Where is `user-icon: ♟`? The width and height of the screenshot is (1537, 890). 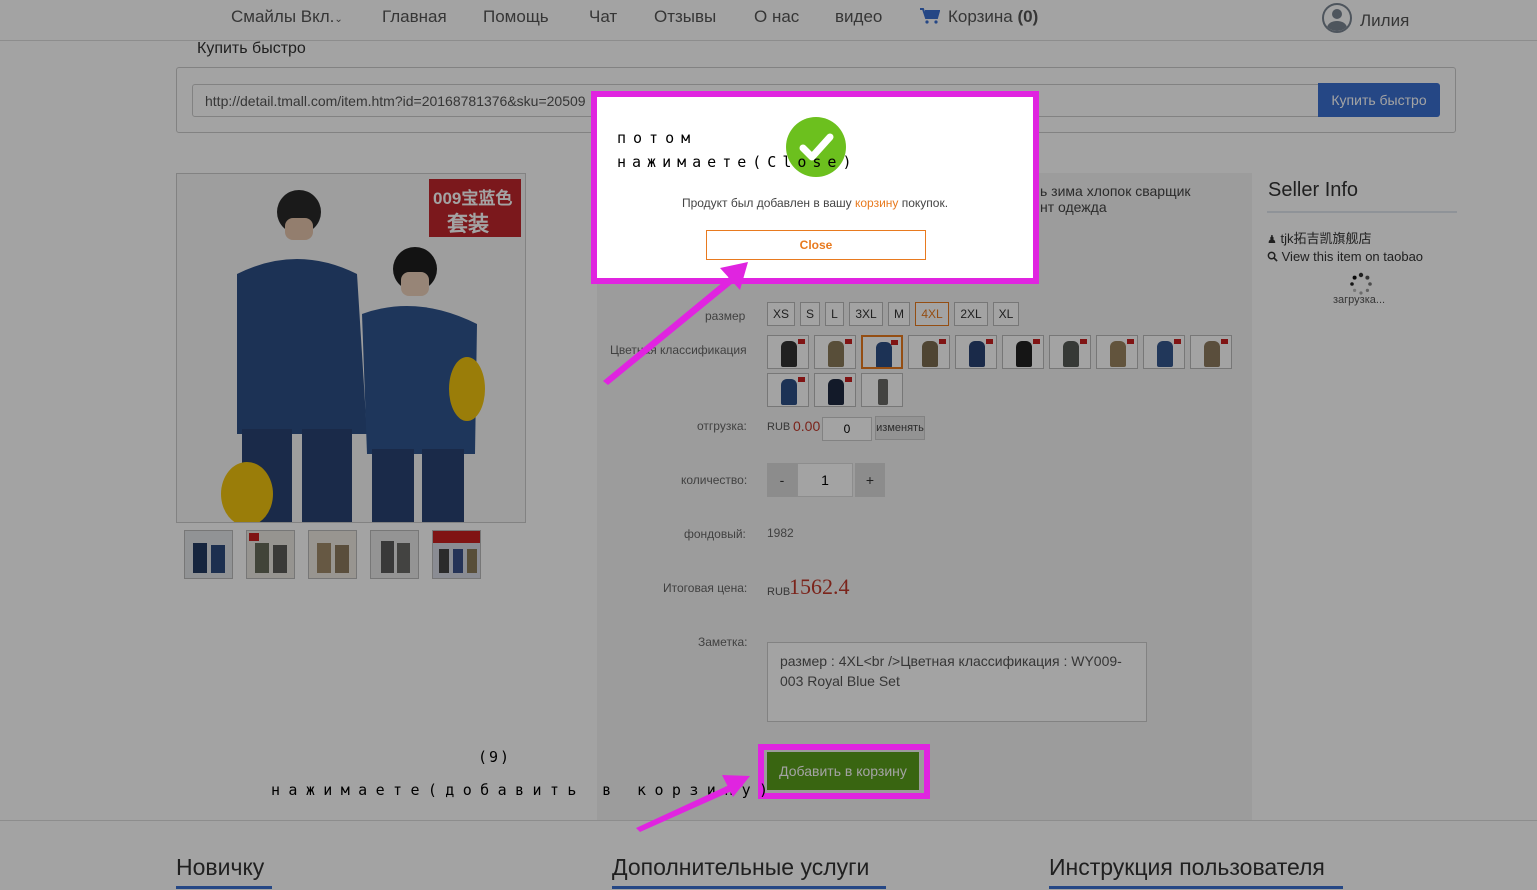 user-icon: ♟ is located at coordinates (1272, 240).